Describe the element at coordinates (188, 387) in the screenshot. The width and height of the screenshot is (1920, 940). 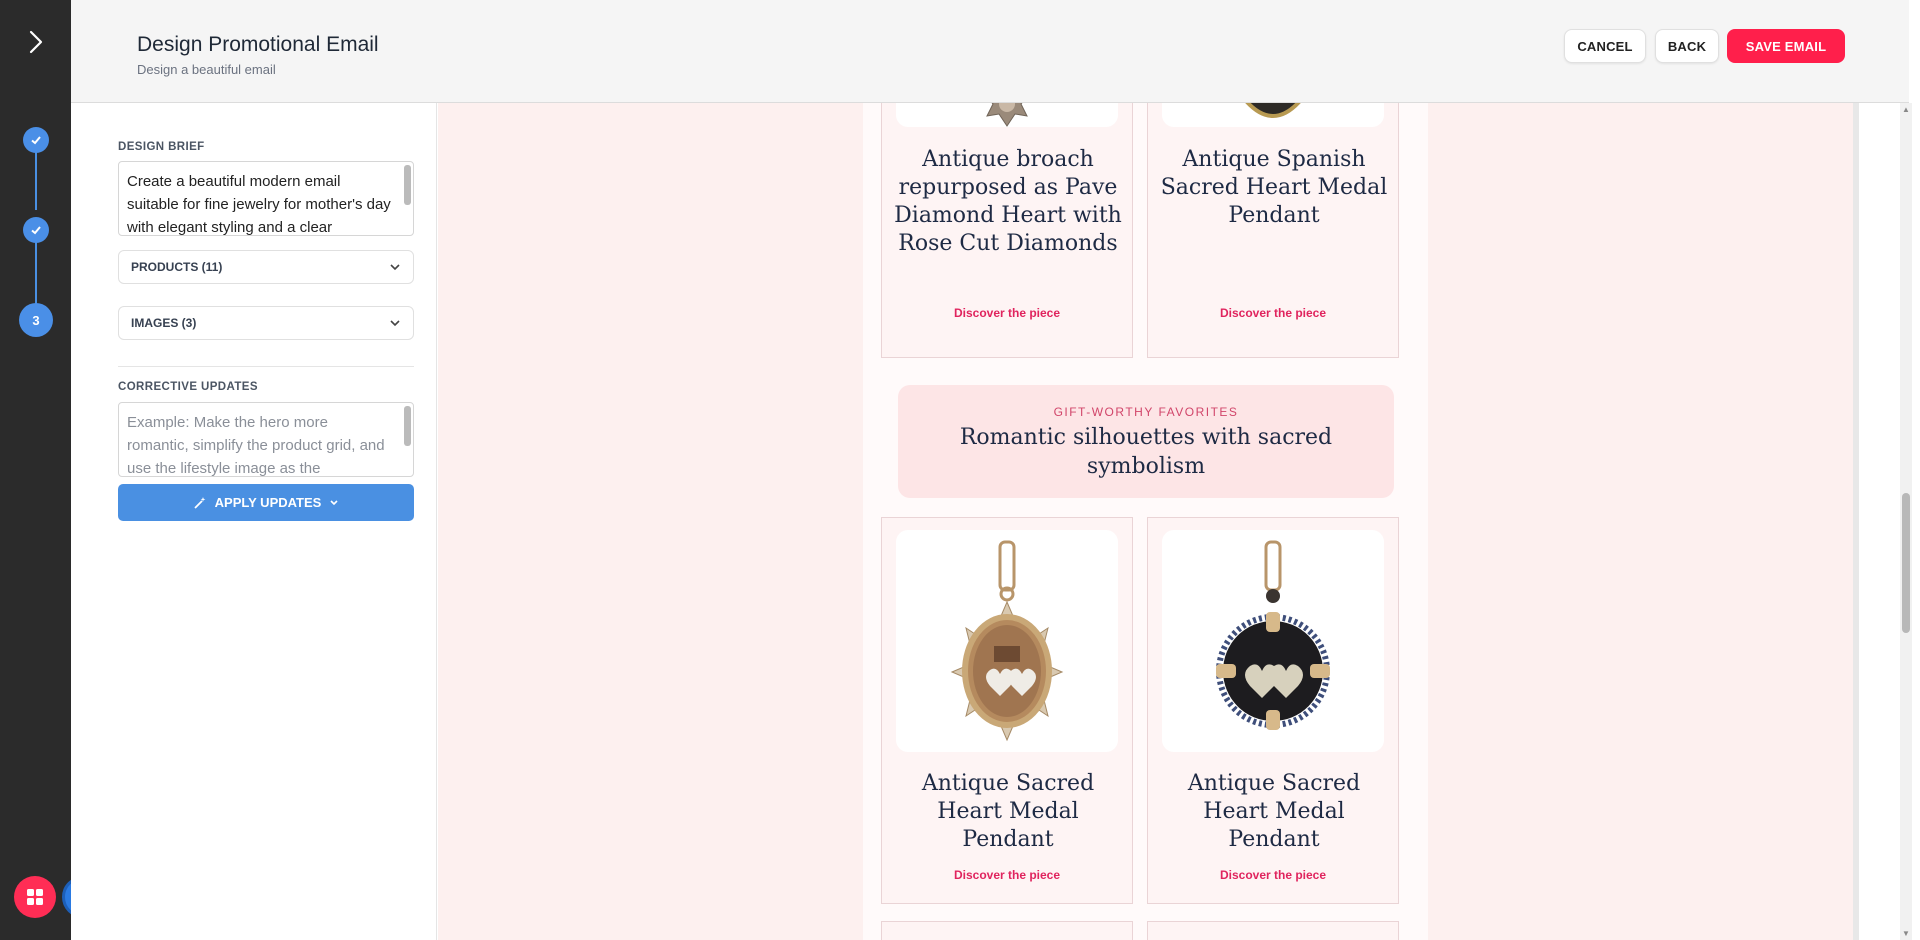
I see `corrective-updates-label: CORRECTIVE UPDATES` at that location.